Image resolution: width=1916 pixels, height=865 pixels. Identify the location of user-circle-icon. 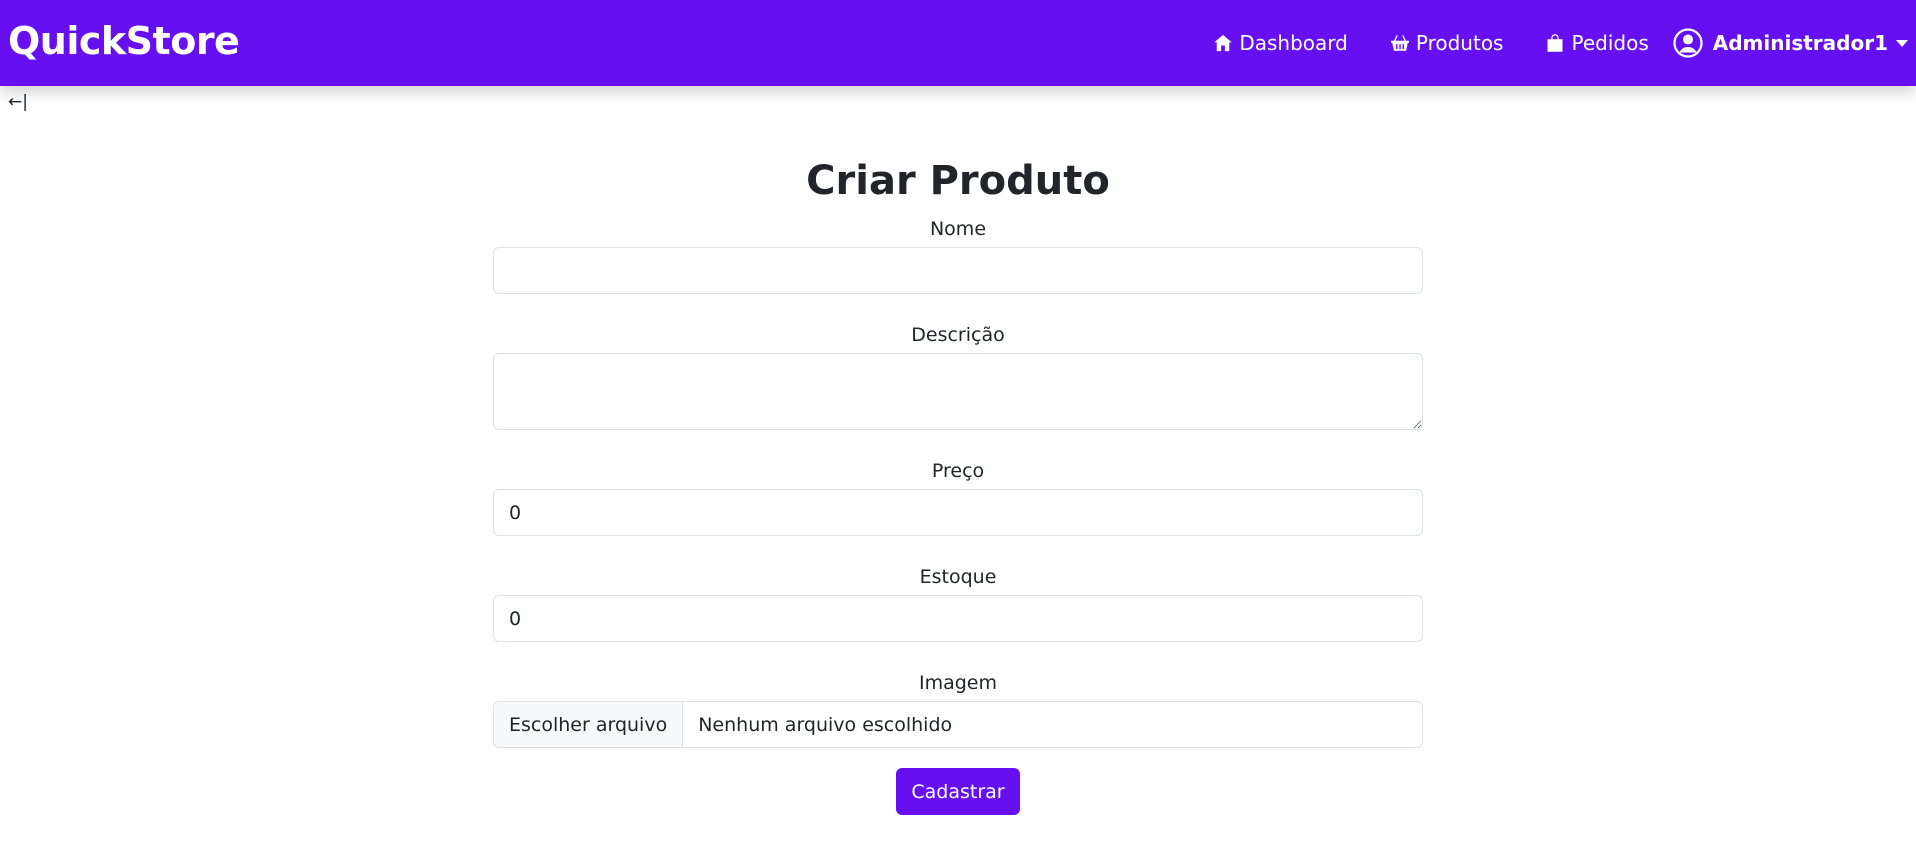
(1688, 43).